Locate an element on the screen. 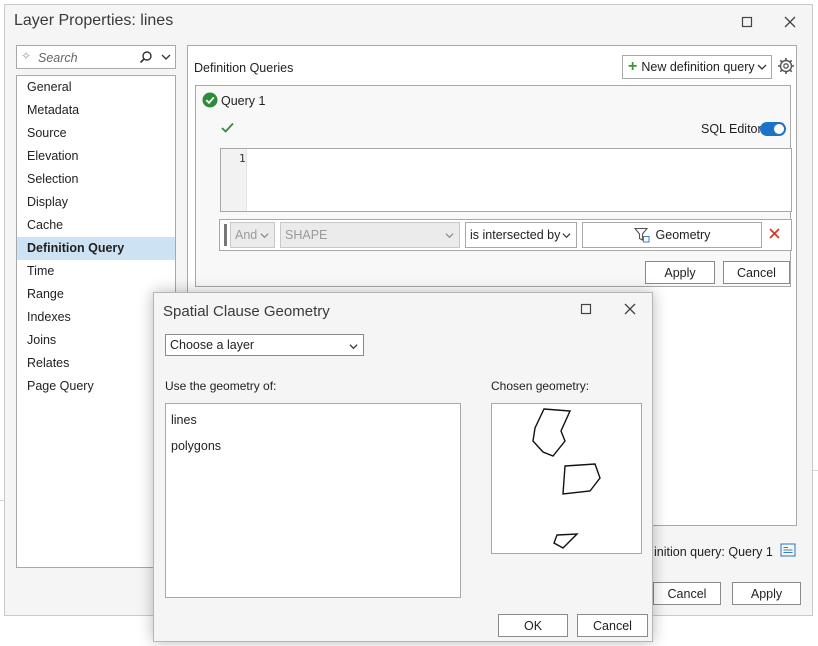  checkmark-icon is located at coordinates (227, 127).